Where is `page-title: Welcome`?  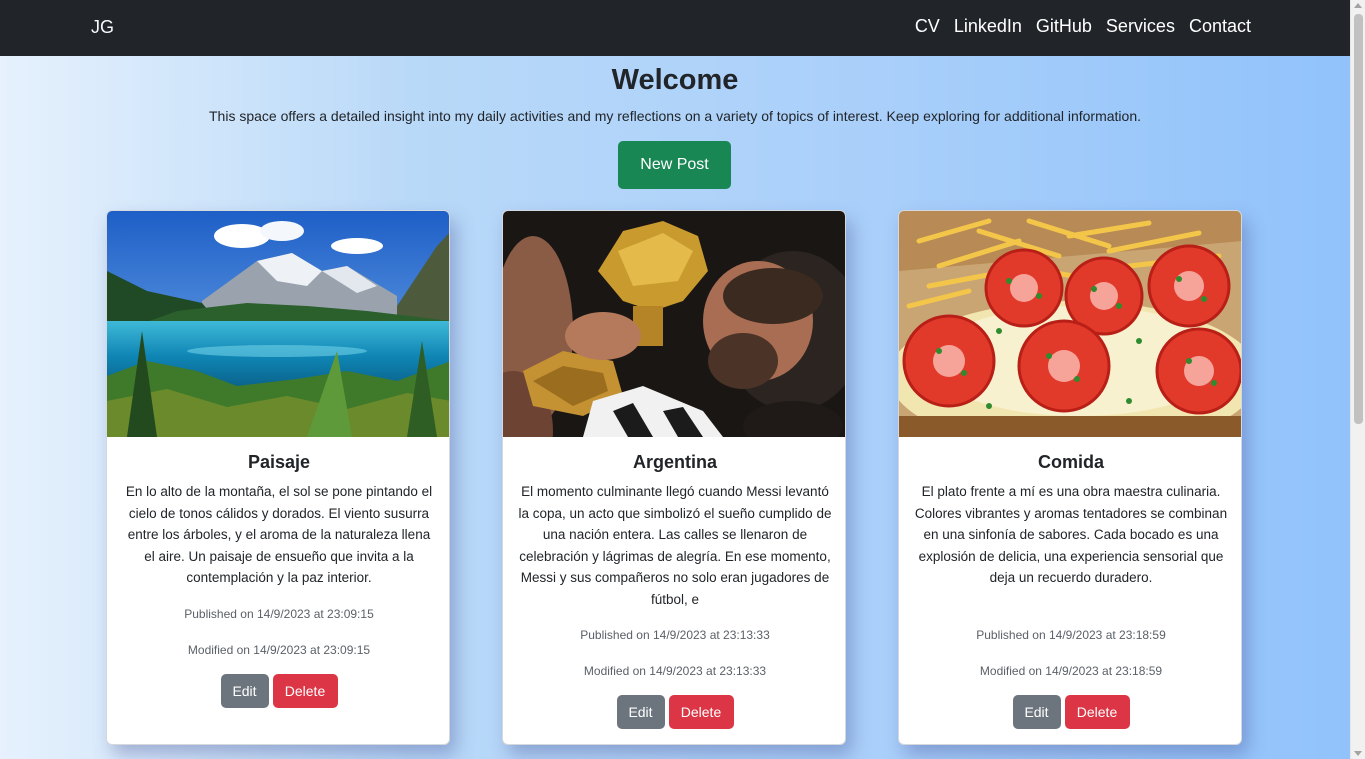
page-title: Welcome is located at coordinates (675, 80).